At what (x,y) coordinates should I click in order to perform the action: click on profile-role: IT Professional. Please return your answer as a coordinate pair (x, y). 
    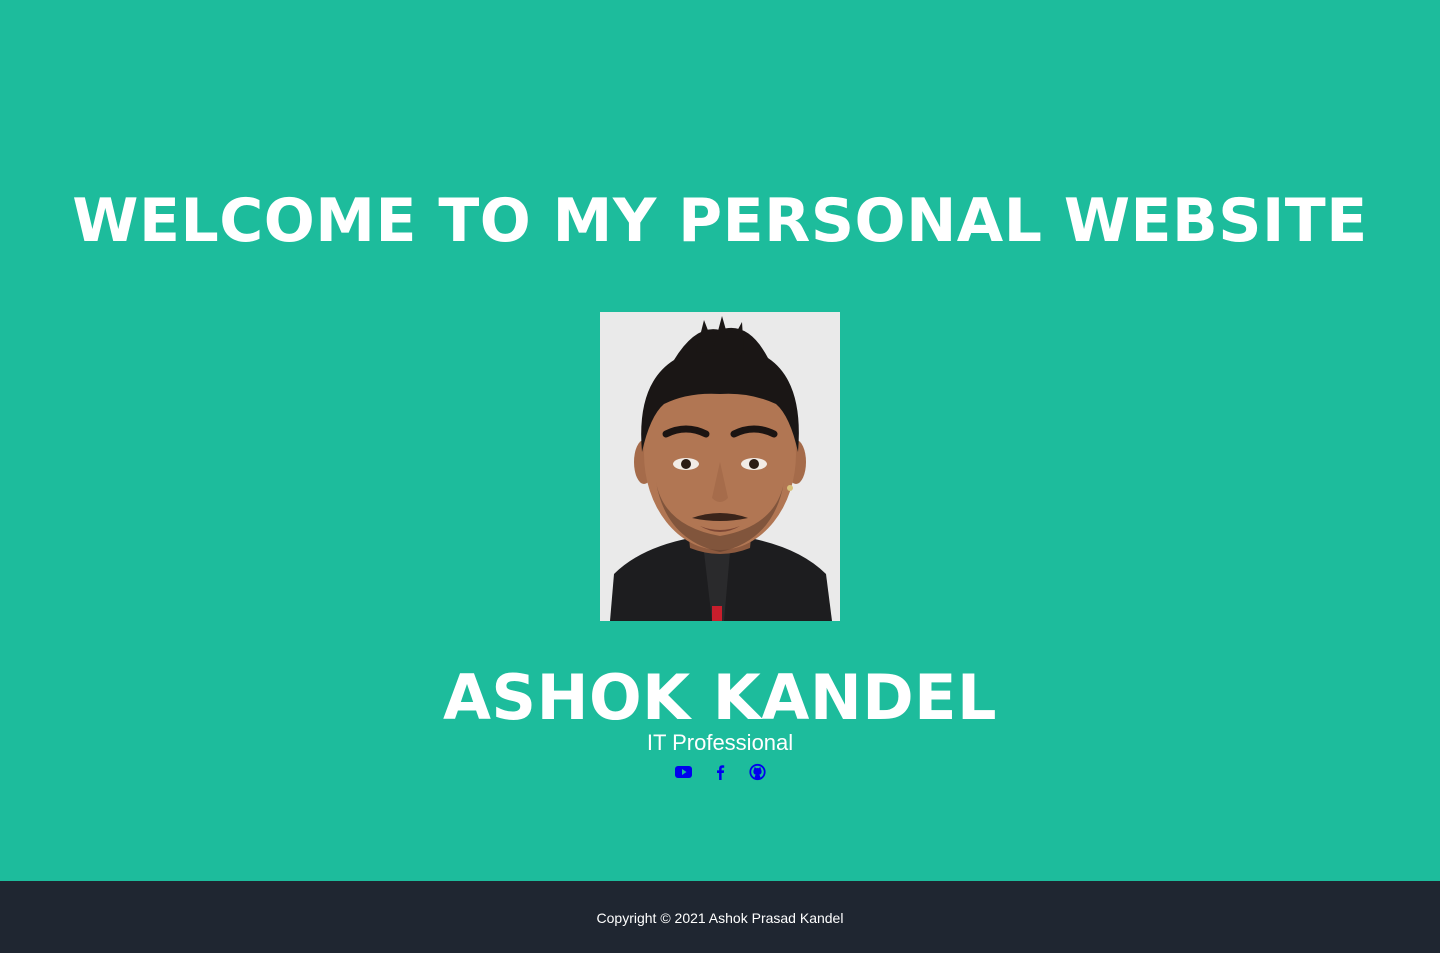
    Looking at the image, I should click on (720, 742).